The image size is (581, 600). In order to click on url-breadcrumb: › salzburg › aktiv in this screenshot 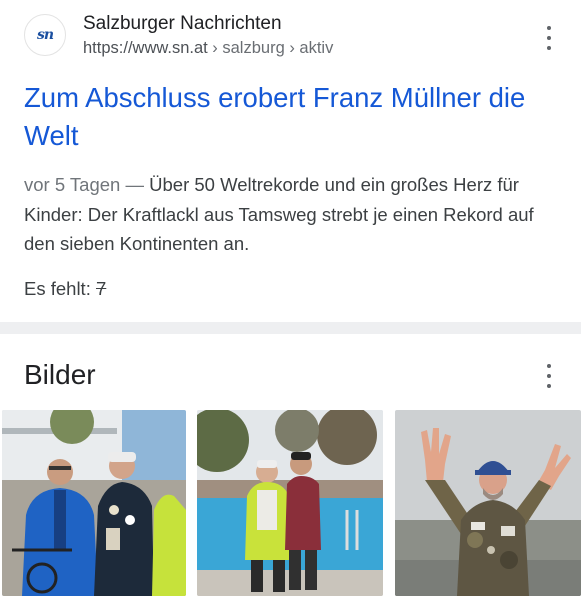, I will do `click(270, 48)`.